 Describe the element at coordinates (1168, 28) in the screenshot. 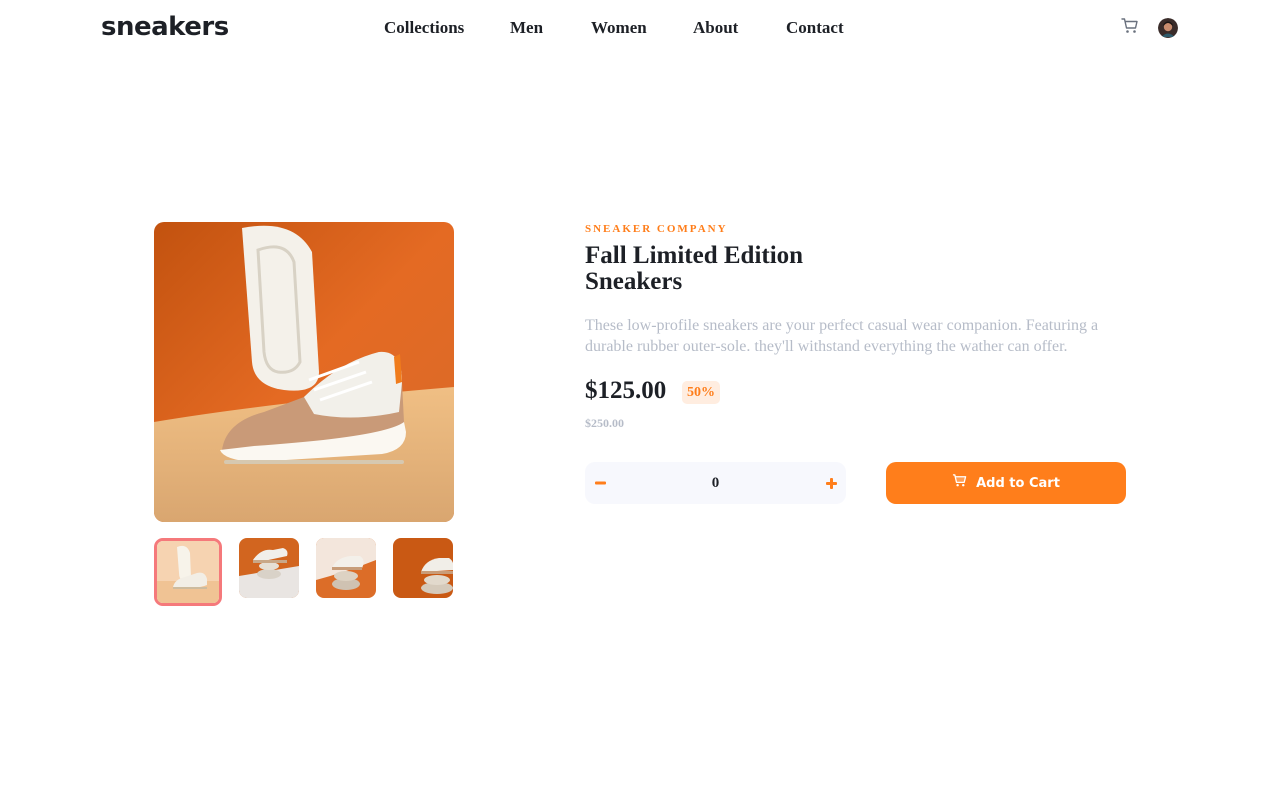

I see `user-avatar` at that location.